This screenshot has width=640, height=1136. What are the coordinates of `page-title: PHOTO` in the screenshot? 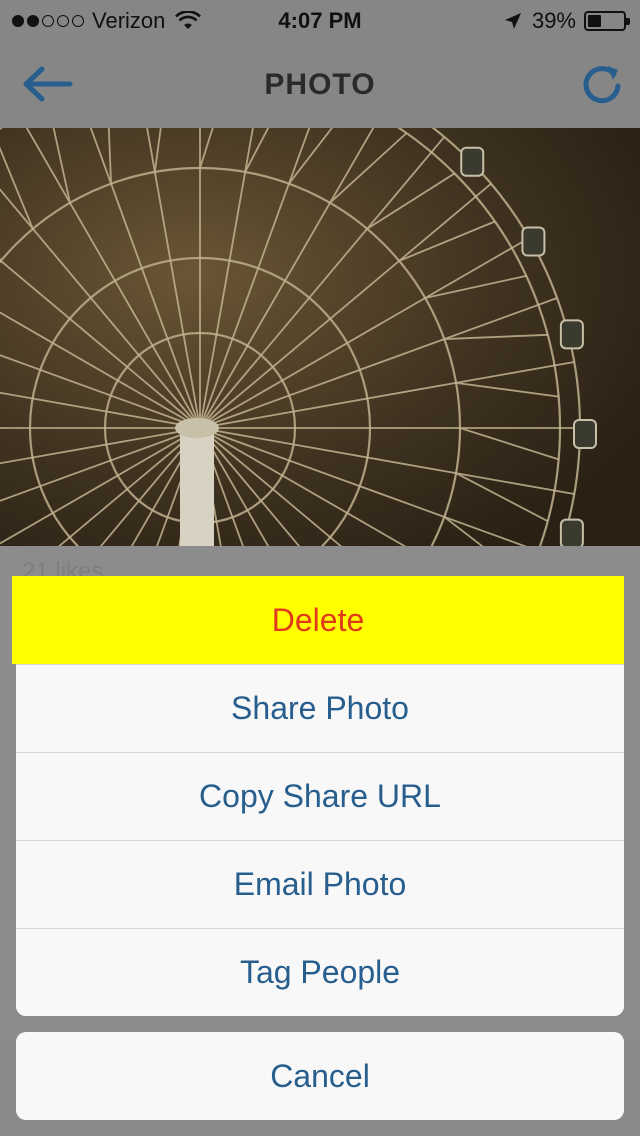 It's located at (320, 84).